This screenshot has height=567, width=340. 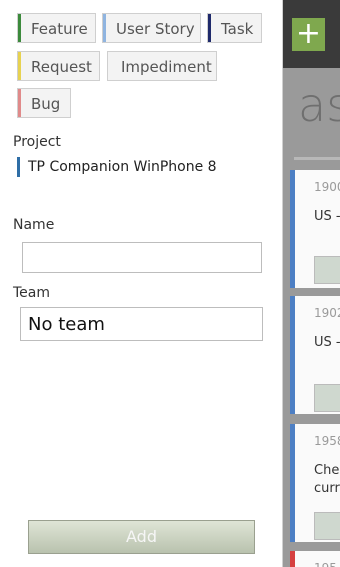 What do you see at coordinates (327, 441) in the screenshot?
I see `card-id: 1958` at bounding box center [327, 441].